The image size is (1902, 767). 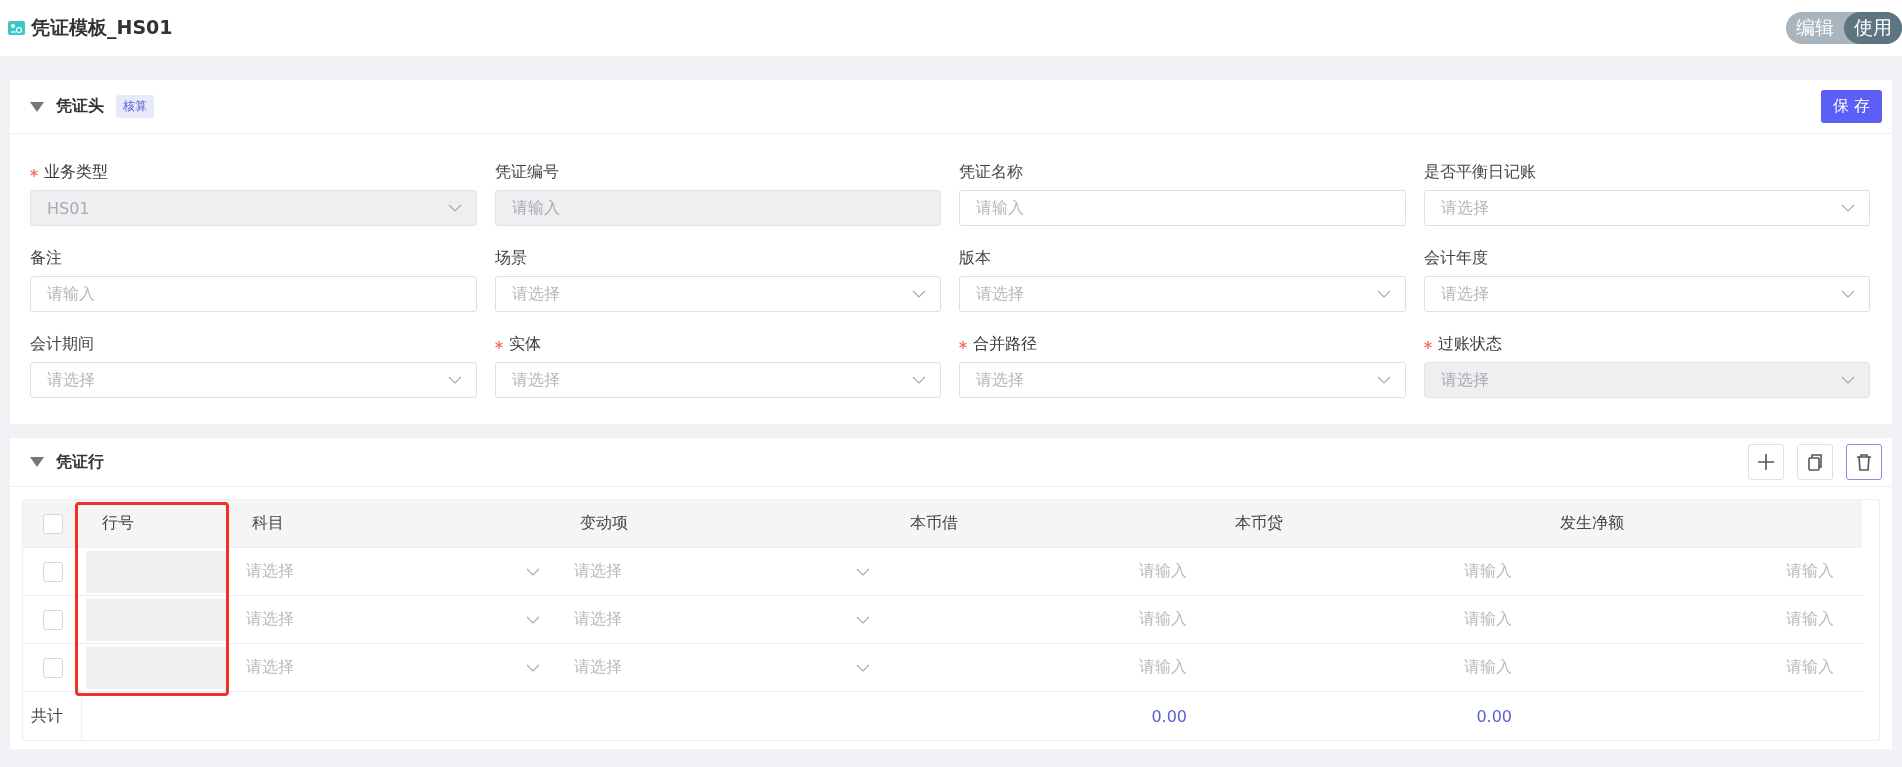 I want to click on plus-icon, so click(x=1766, y=462).